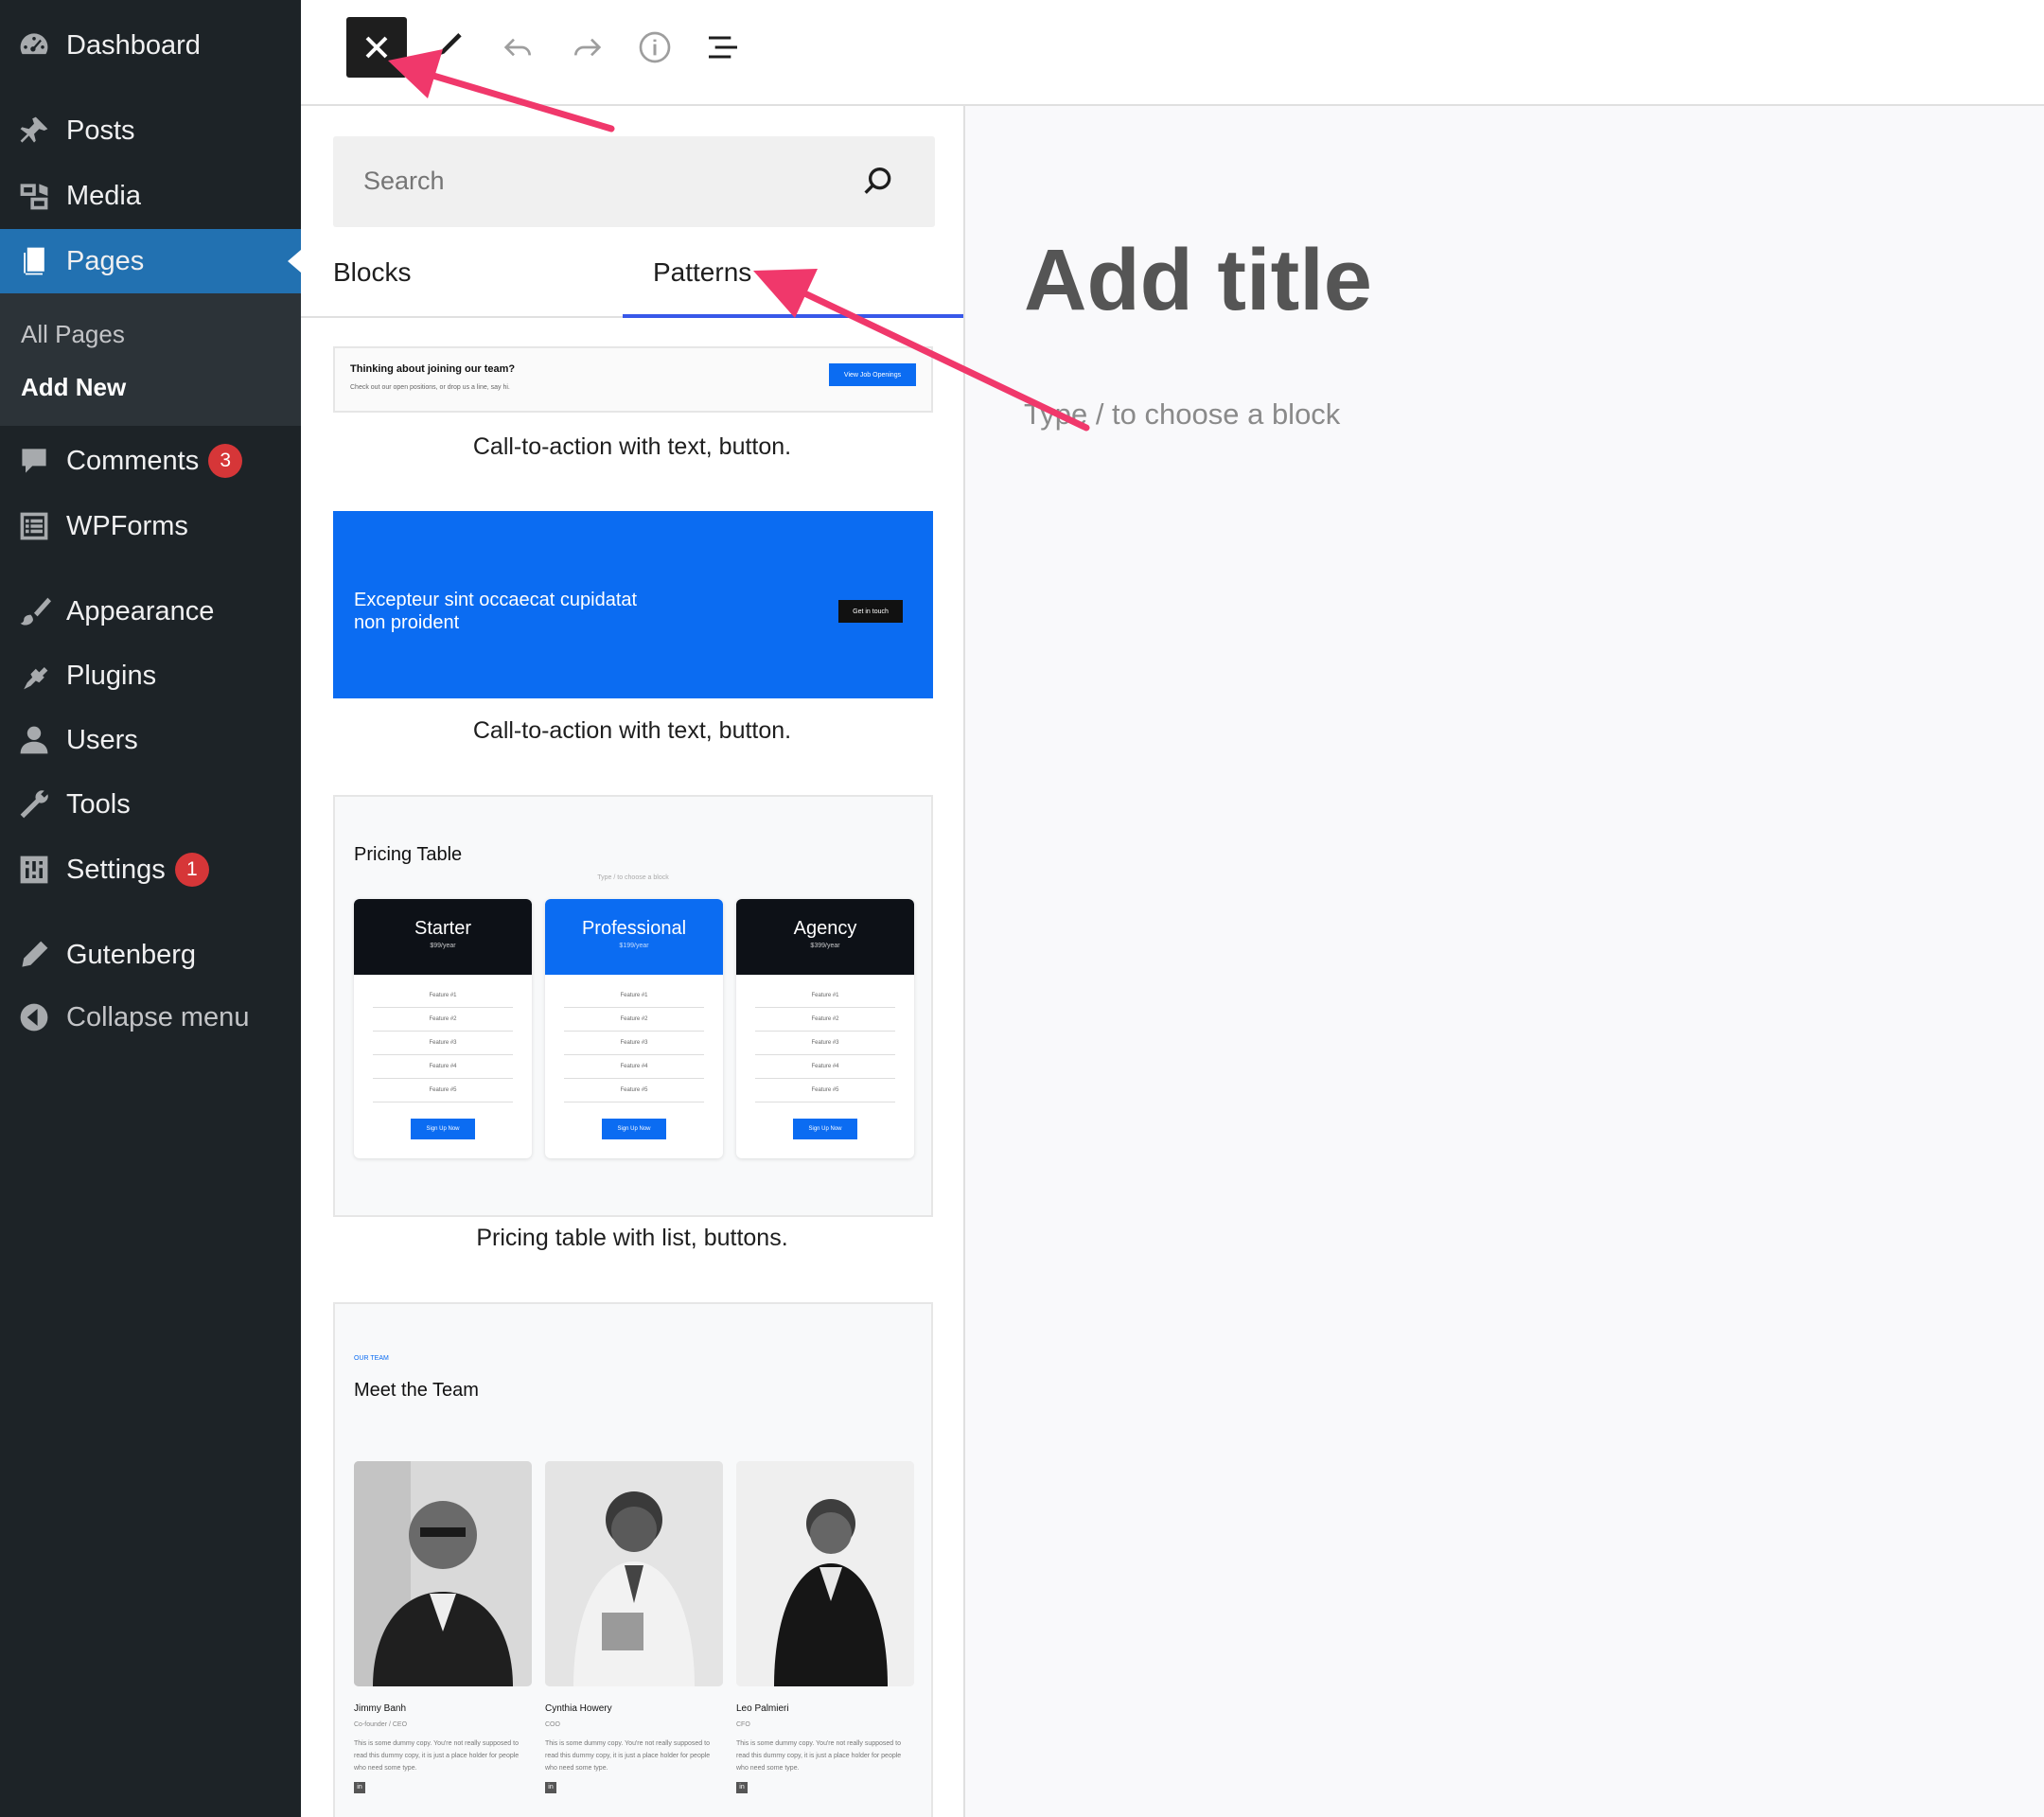  I want to click on menu-pages: Pages, so click(150, 261).